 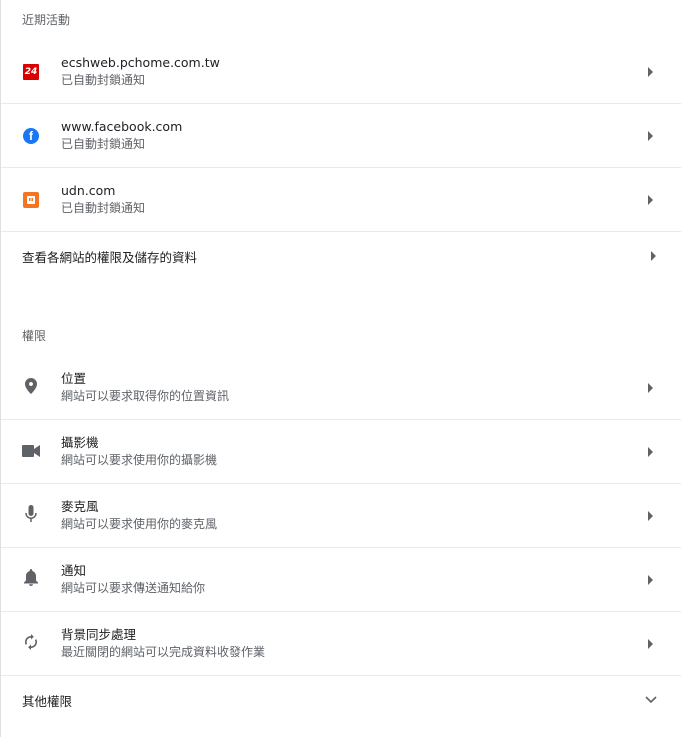 What do you see at coordinates (31, 579) in the screenshot?
I see `bell-icon` at bounding box center [31, 579].